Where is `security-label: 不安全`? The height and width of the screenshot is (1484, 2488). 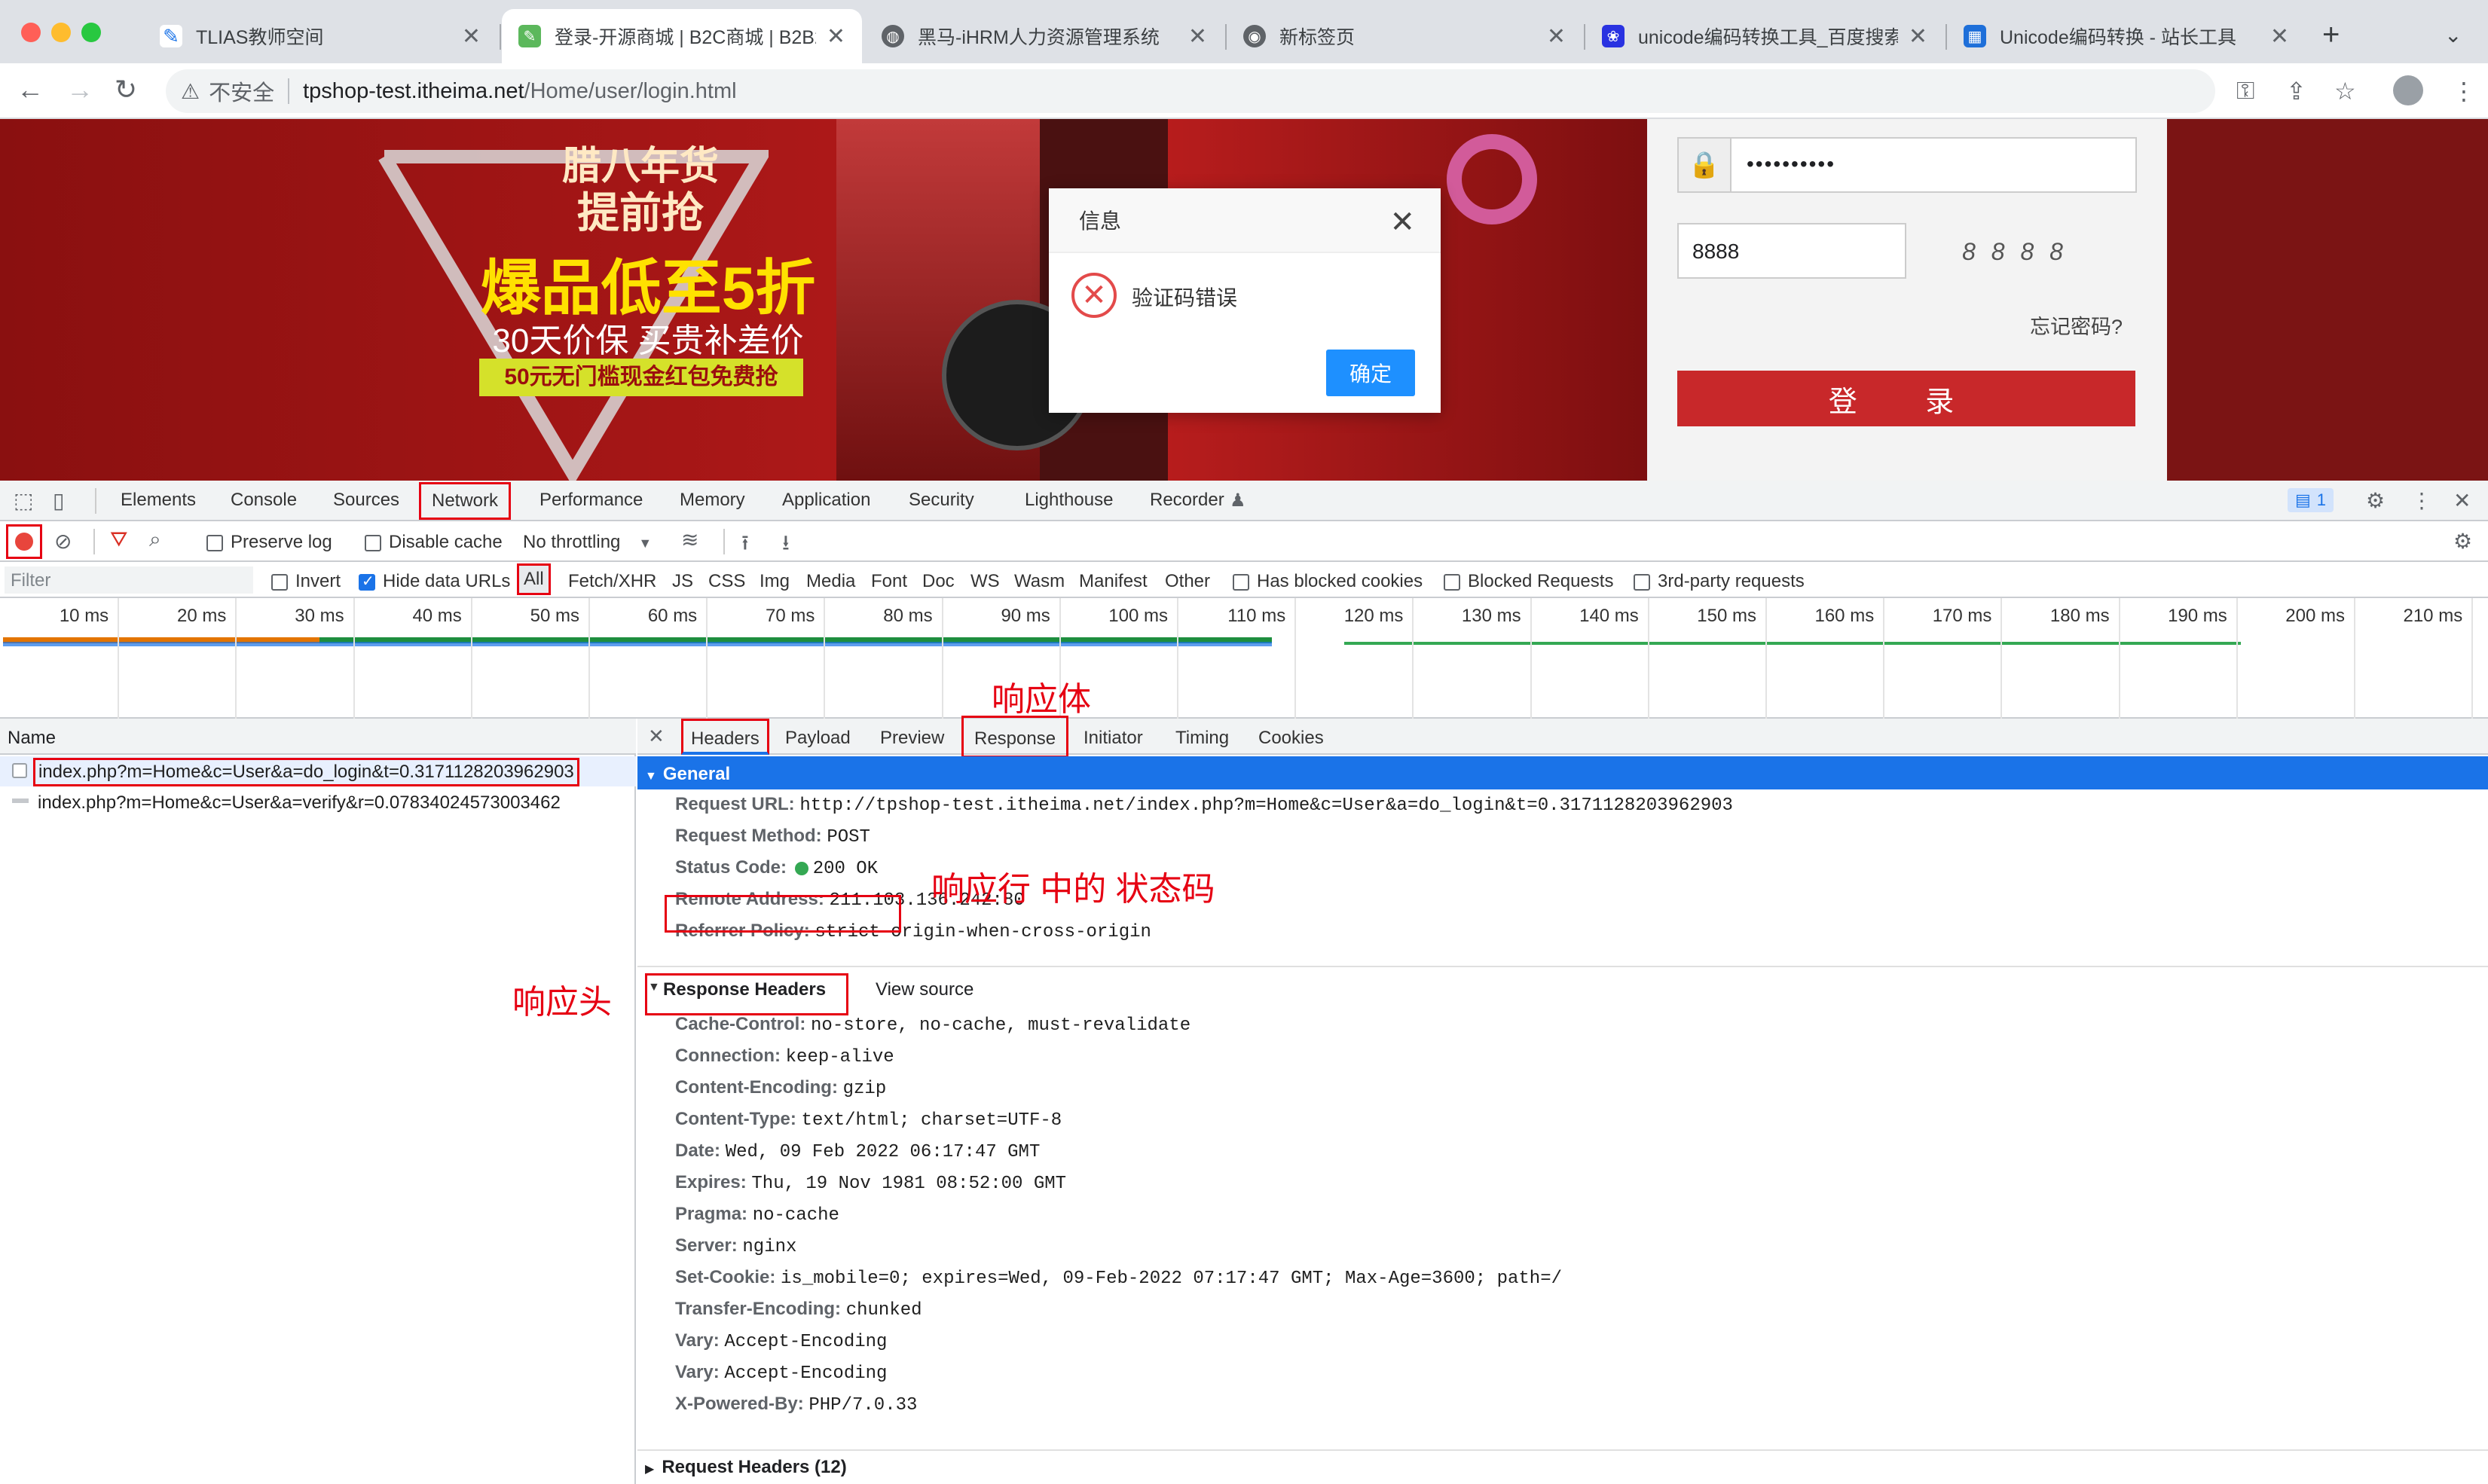 security-label: 不安全 is located at coordinates (241, 91).